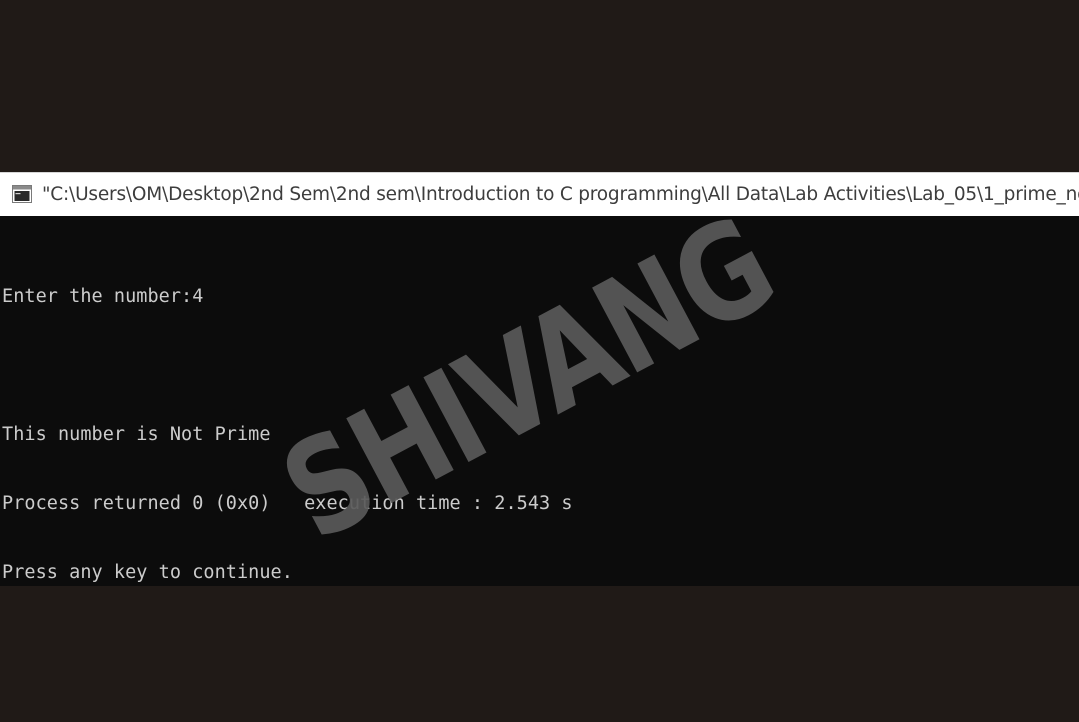 This screenshot has width=1079, height=722. Describe the element at coordinates (147, 572) in the screenshot. I see `console-line: Press any key to continue.` at that location.